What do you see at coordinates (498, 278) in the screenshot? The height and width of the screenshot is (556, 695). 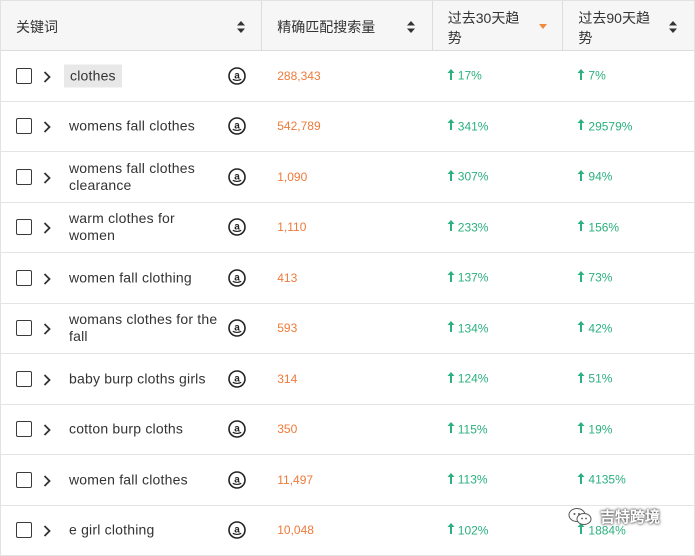 I see `trend-30-cell: 137%` at bounding box center [498, 278].